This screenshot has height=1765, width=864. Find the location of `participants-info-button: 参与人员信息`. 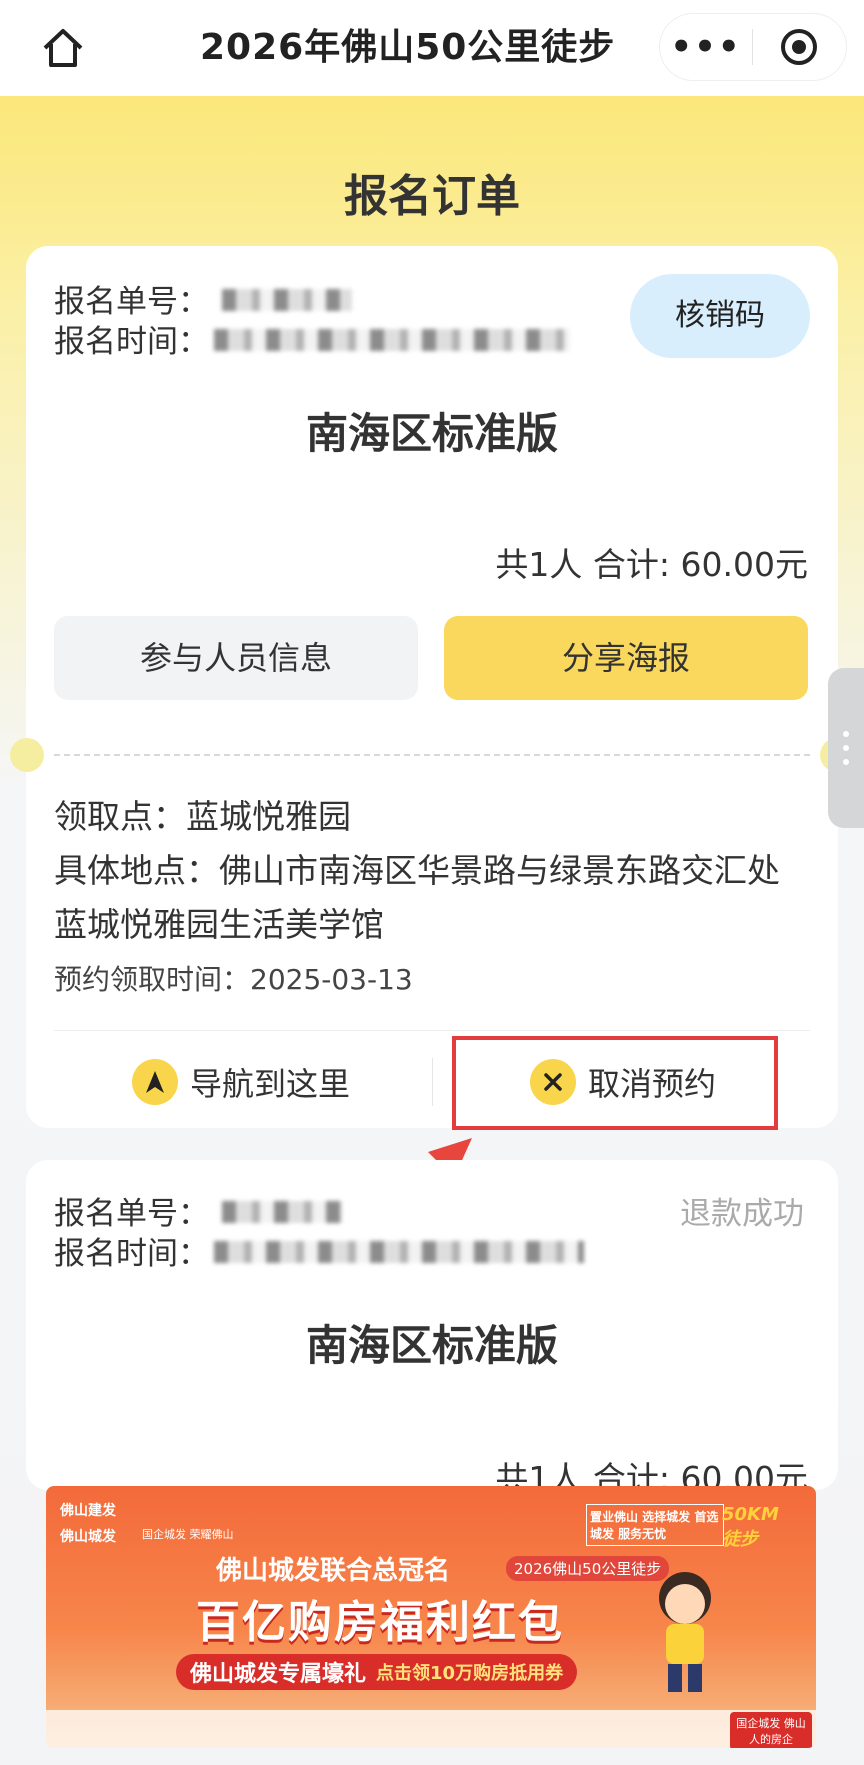

participants-info-button: 参与人员信息 is located at coordinates (236, 658).